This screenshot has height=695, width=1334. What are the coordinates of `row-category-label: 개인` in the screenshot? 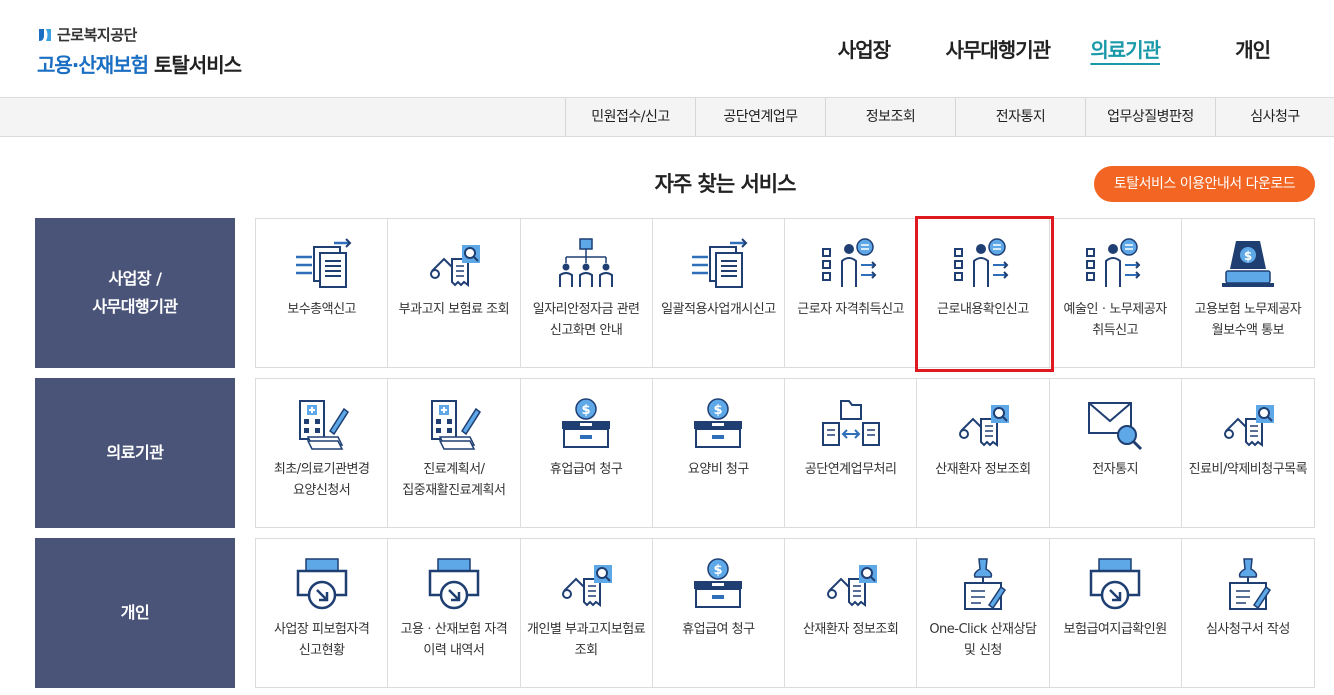 It's located at (135, 613).